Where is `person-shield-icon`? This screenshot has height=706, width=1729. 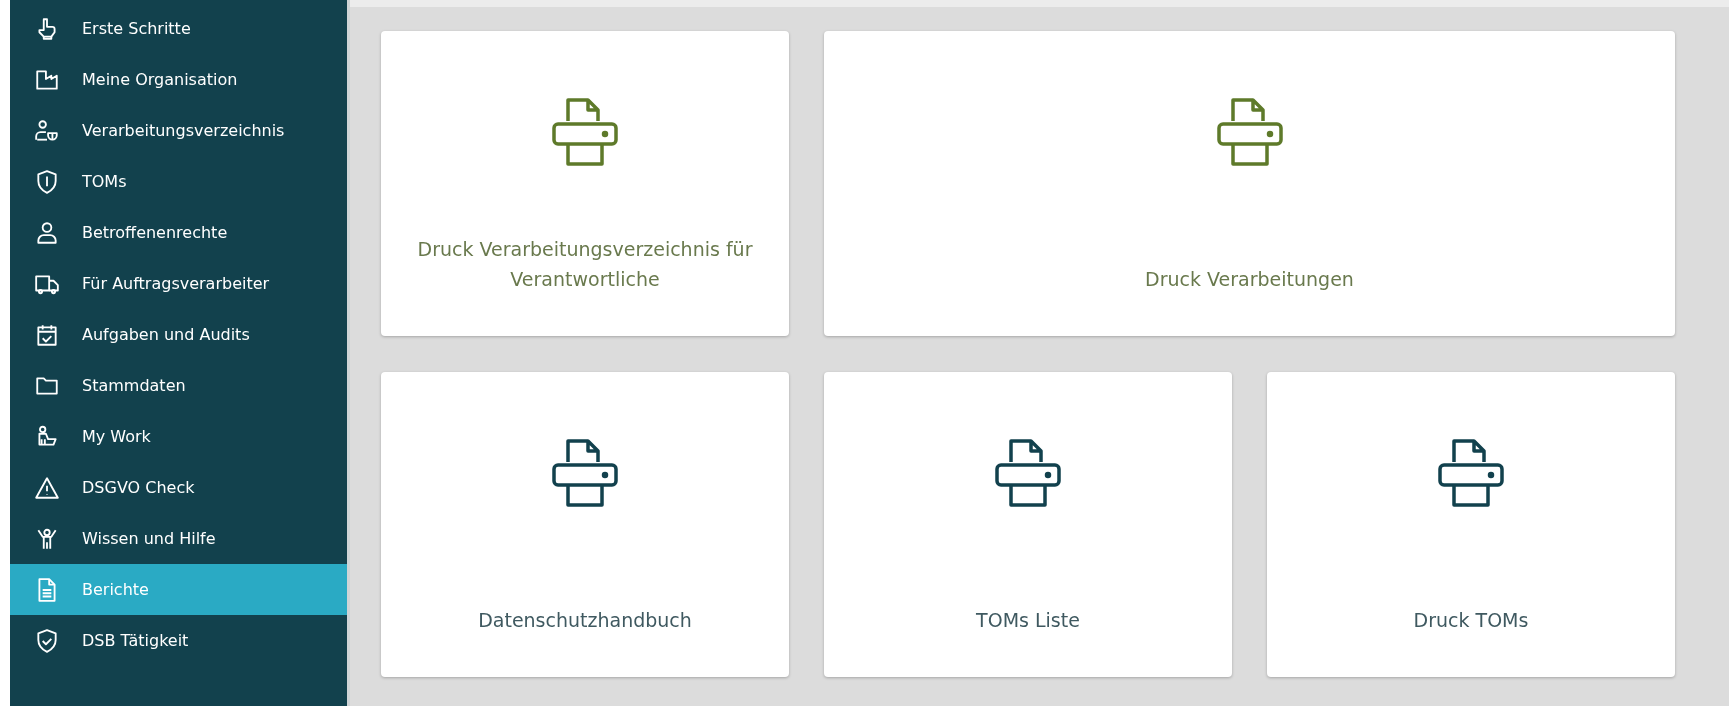 person-shield-icon is located at coordinates (47, 130).